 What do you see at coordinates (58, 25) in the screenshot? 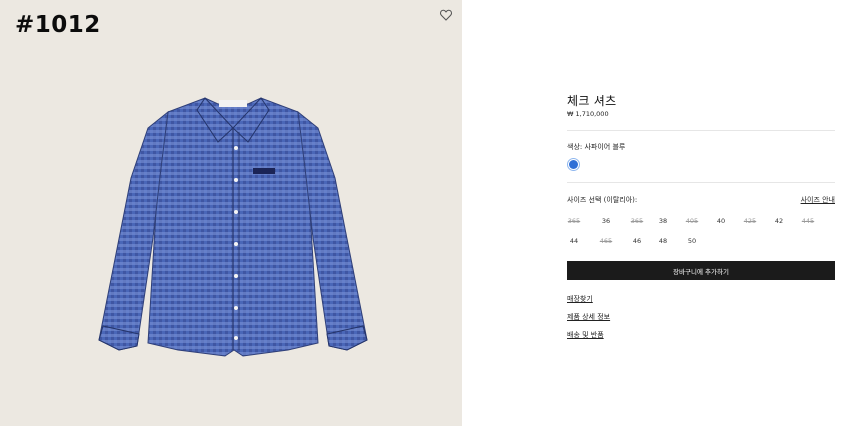
I see `item-number-label: #1012` at bounding box center [58, 25].